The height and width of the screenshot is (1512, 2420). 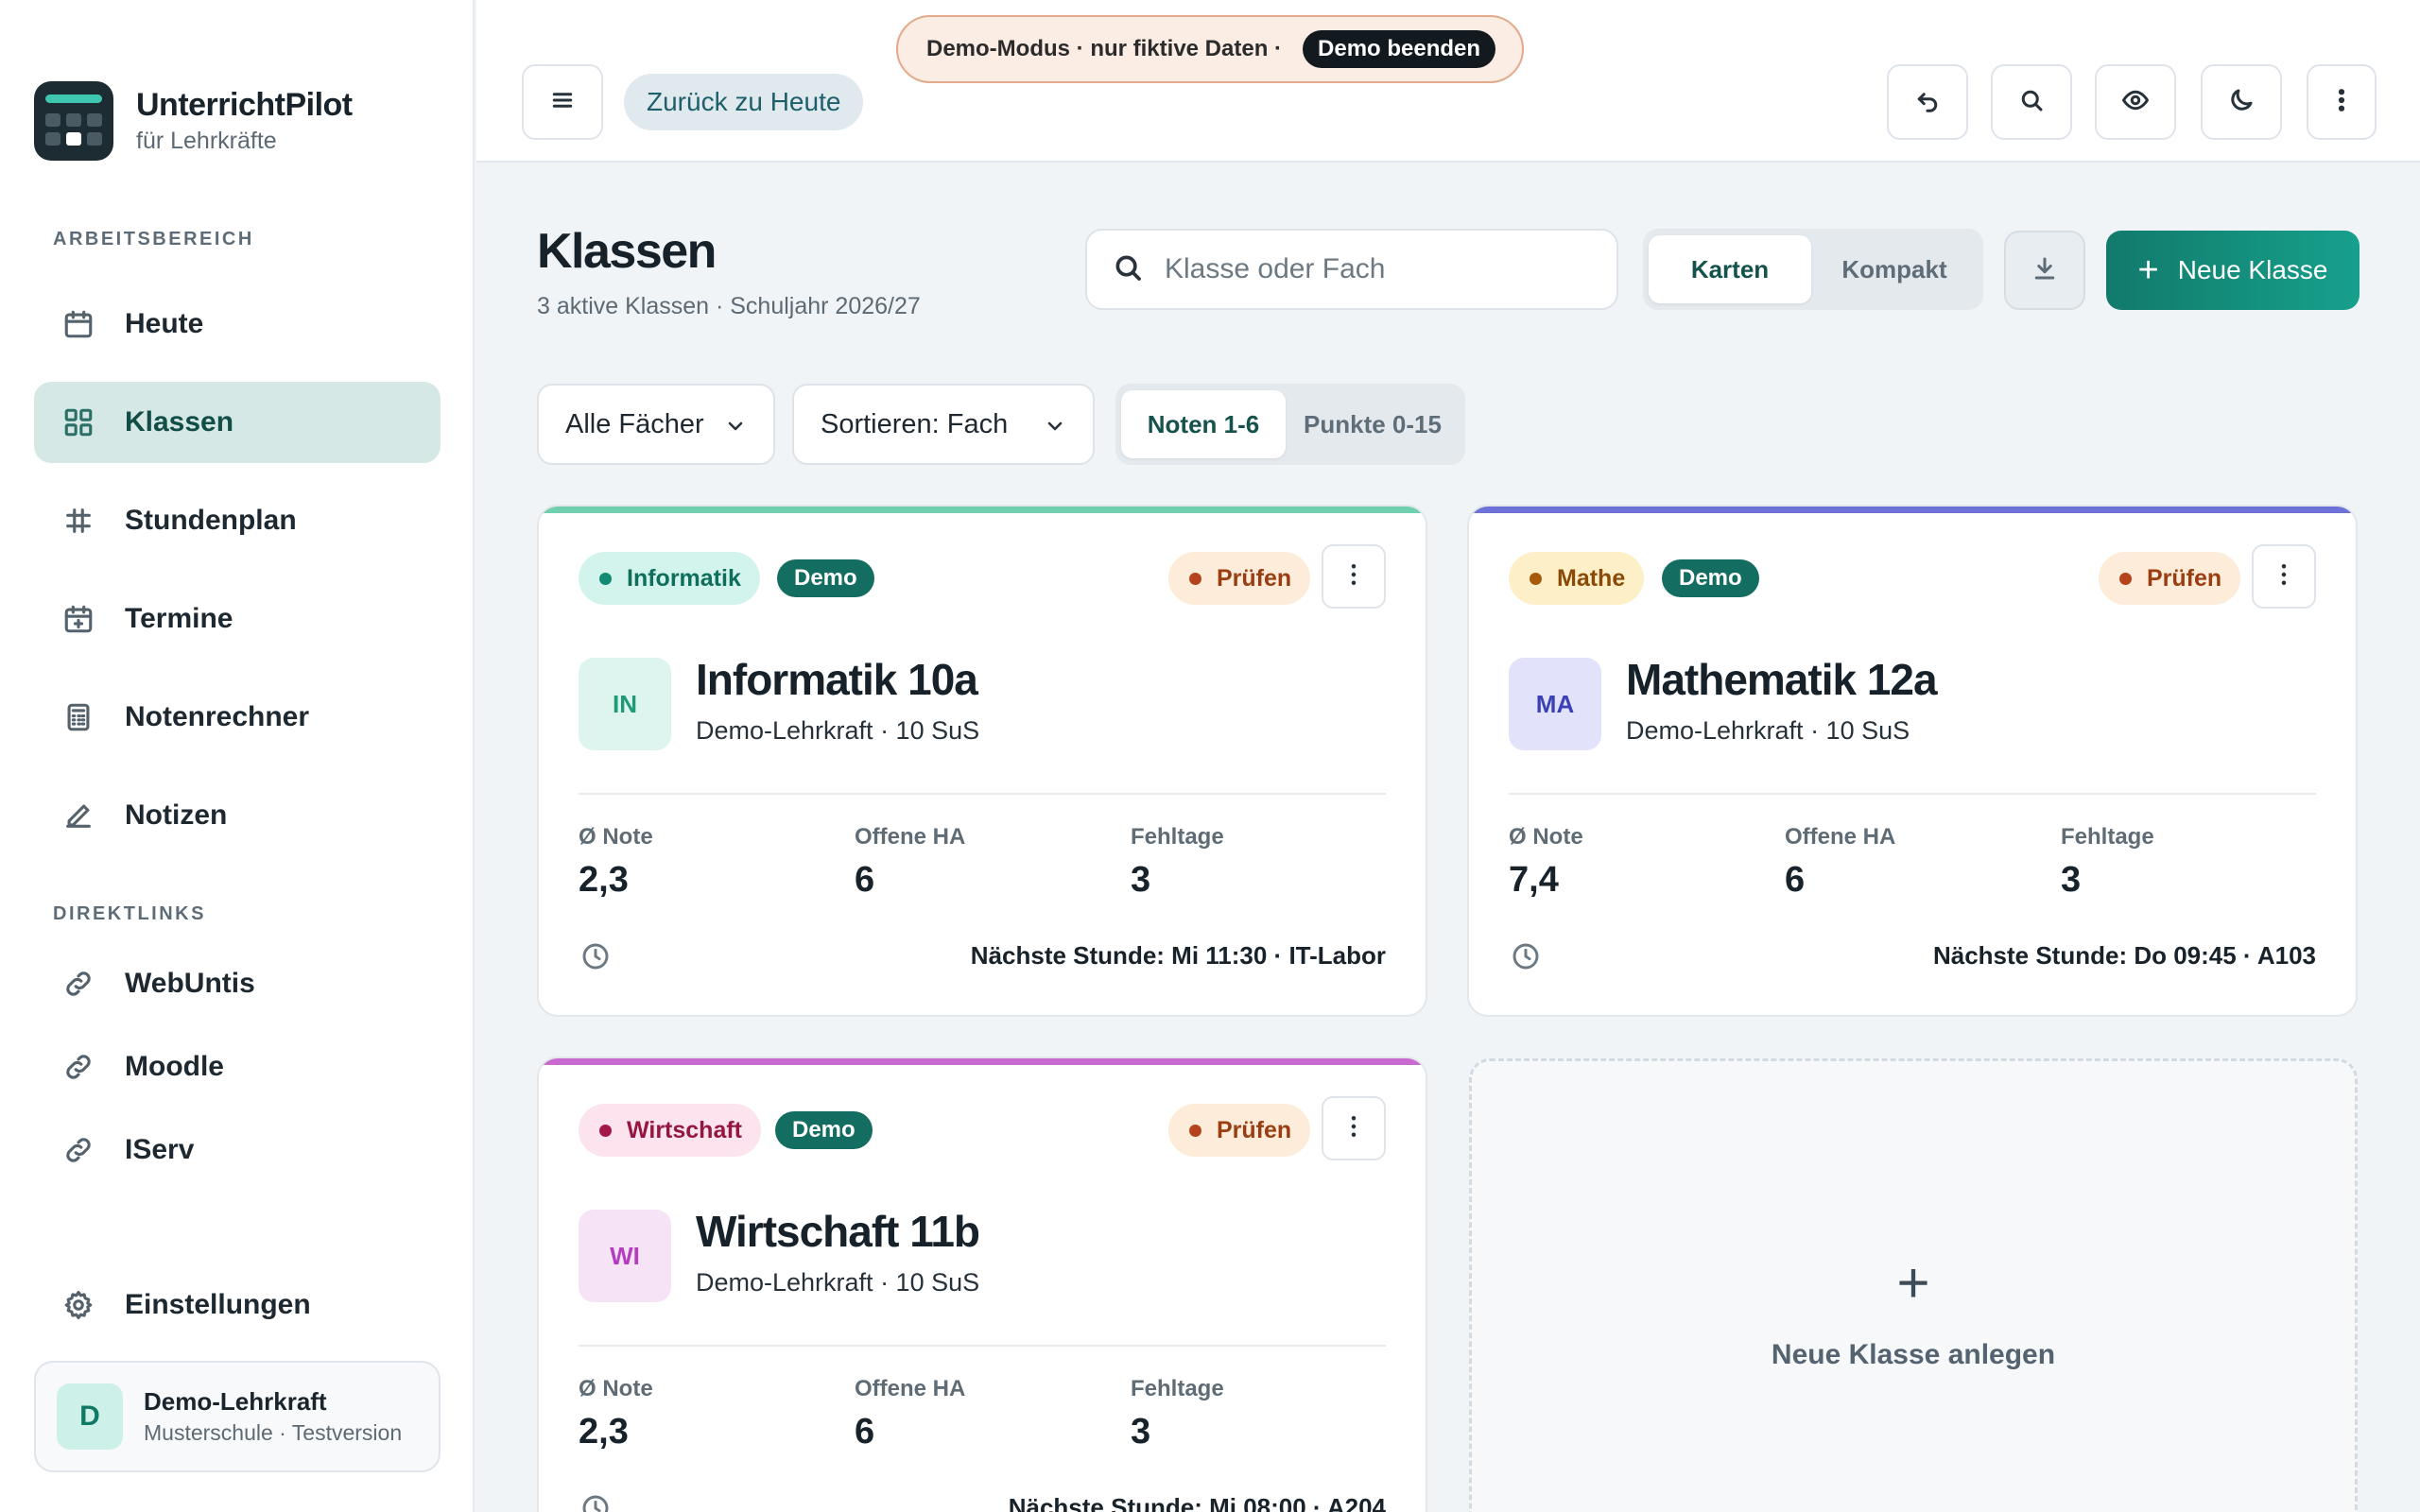 I want to click on calculator-icon, so click(x=79, y=717).